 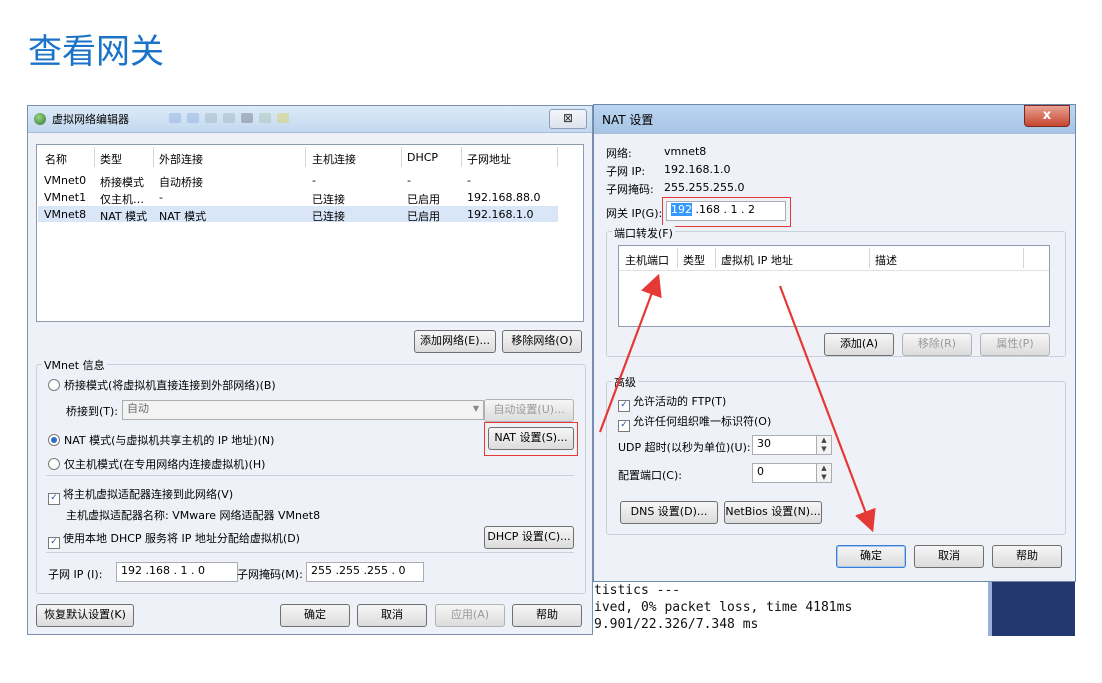 What do you see at coordinates (827, 409) in the screenshot?
I see `arrow-to-ok-button` at bounding box center [827, 409].